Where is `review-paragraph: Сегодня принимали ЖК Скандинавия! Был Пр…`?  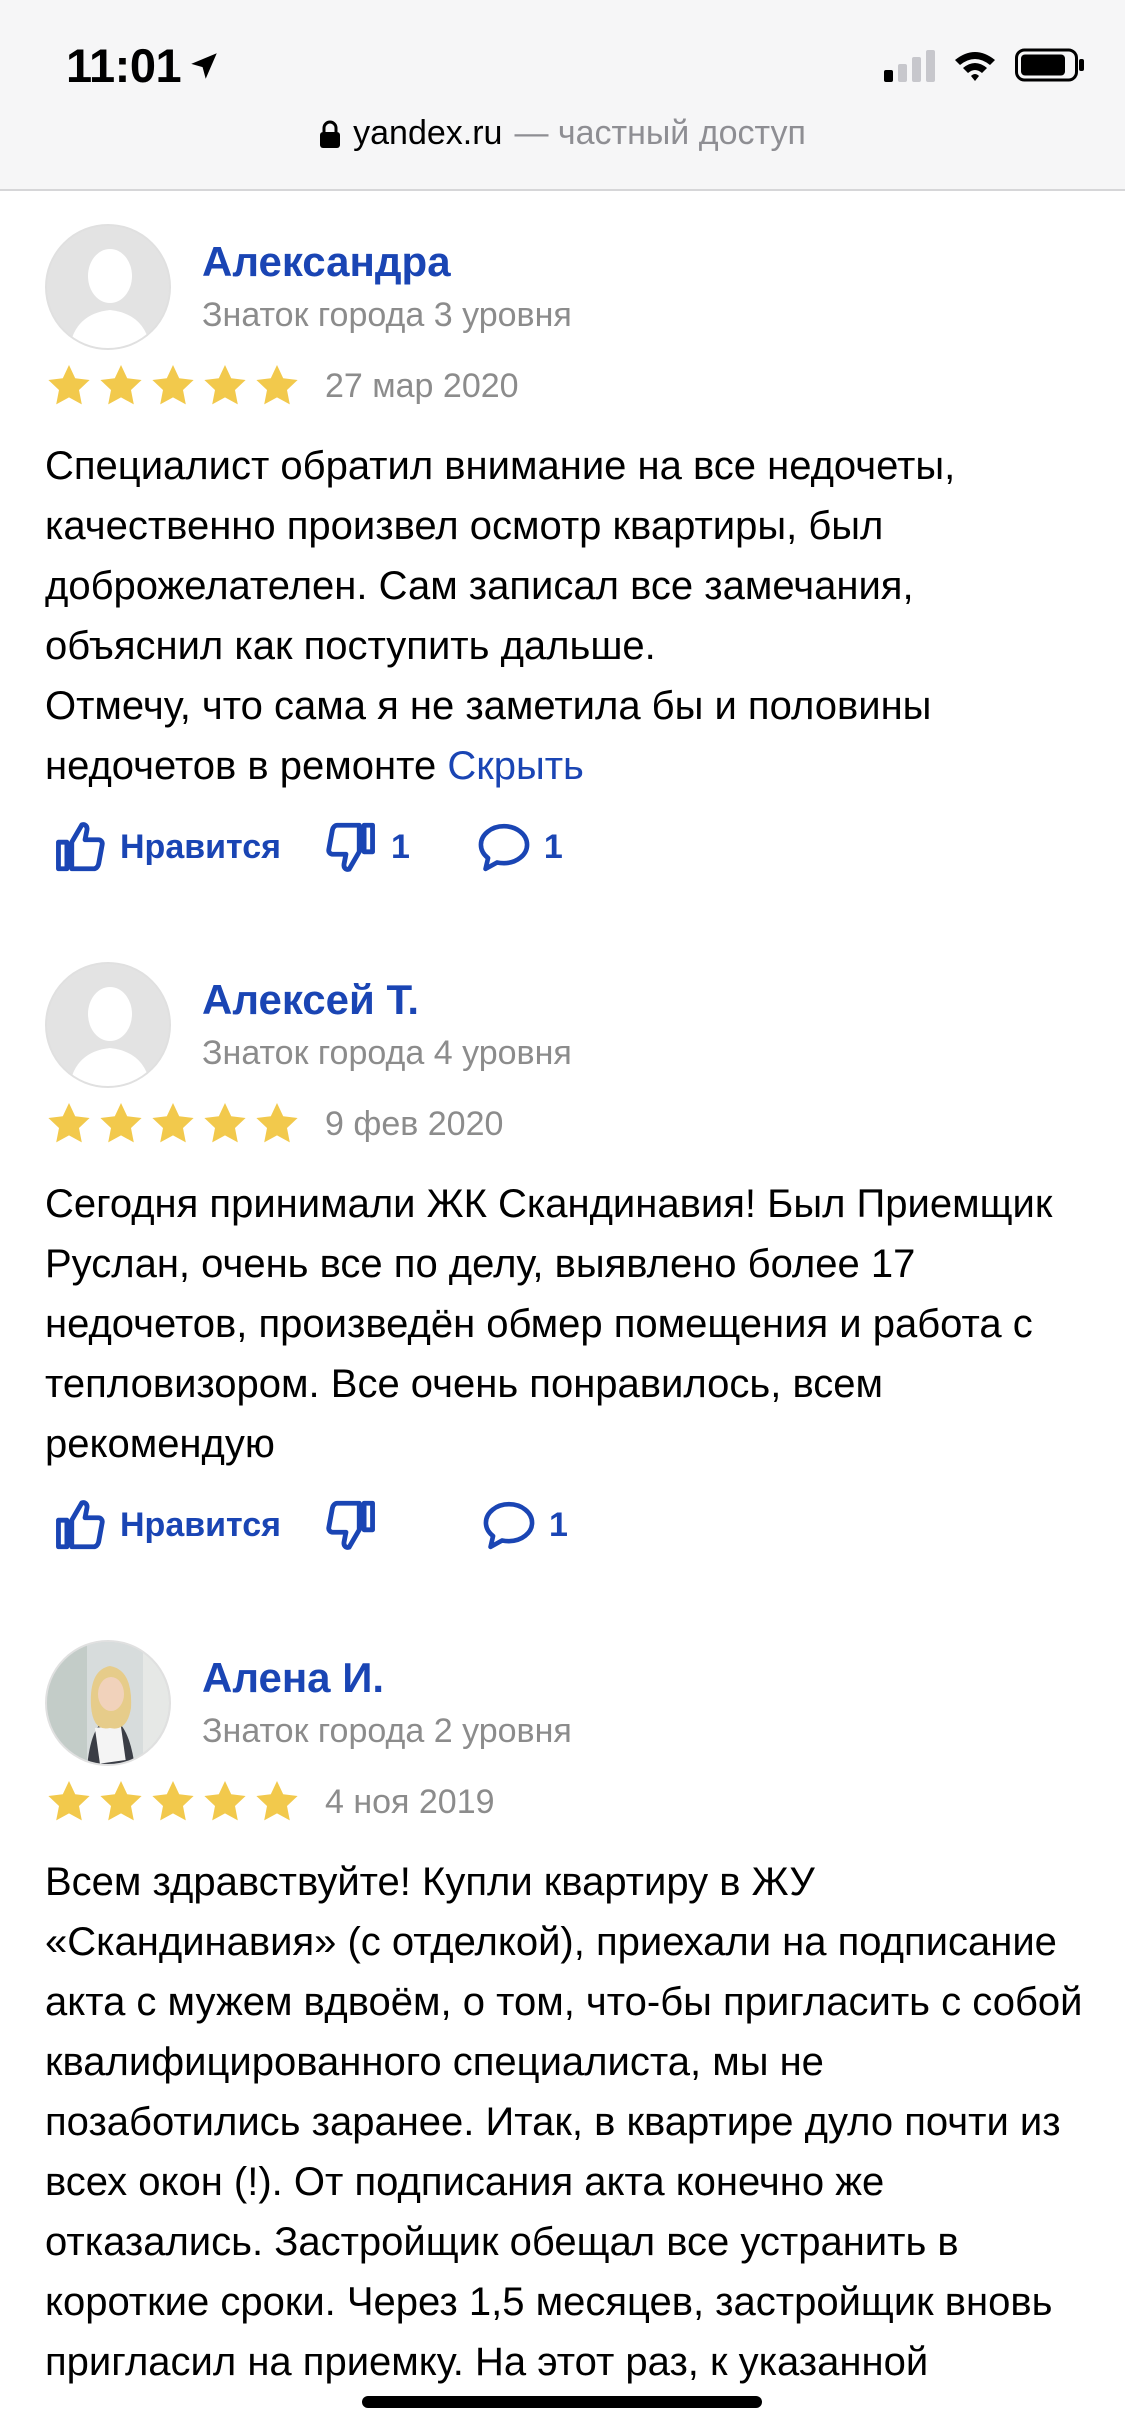
review-paragraph: Сегодня принимали ЖК Скандинавия! Был Пр… is located at coordinates (549, 1324).